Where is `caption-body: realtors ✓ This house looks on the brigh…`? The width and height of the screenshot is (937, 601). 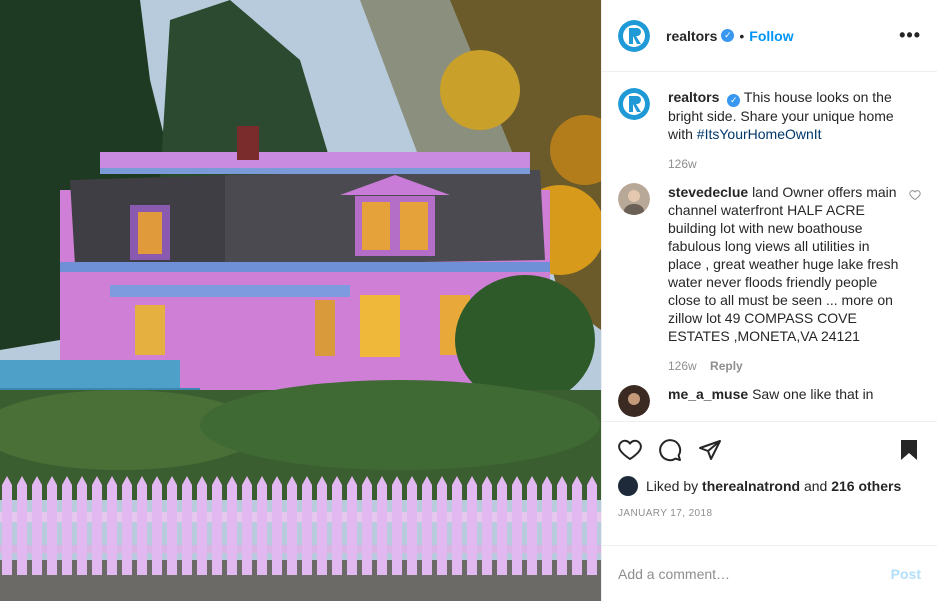
caption-body: realtors ✓ This house looks on the brigh… is located at coordinates (794, 129).